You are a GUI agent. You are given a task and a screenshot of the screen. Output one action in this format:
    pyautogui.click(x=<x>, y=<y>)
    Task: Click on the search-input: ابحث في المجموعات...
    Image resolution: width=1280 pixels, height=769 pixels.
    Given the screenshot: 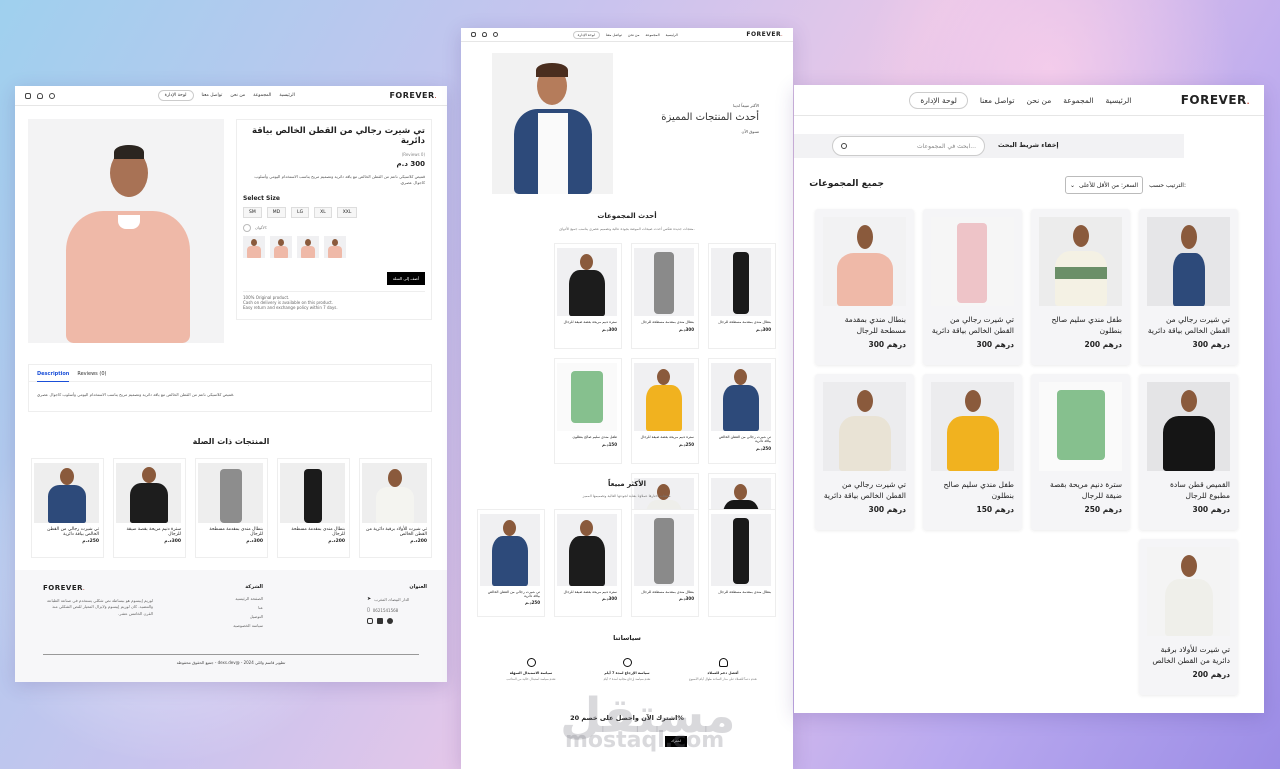 What is the action you would take?
    pyautogui.click(x=908, y=146)
    